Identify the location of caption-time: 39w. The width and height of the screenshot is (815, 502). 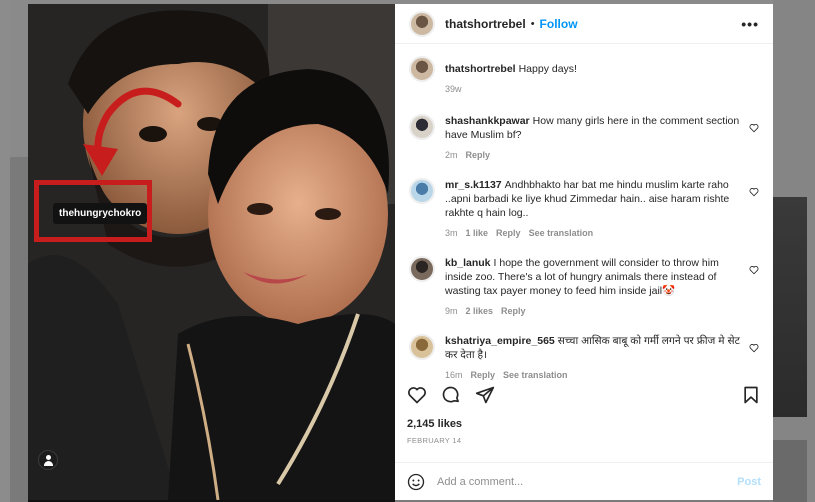
(453, 89).